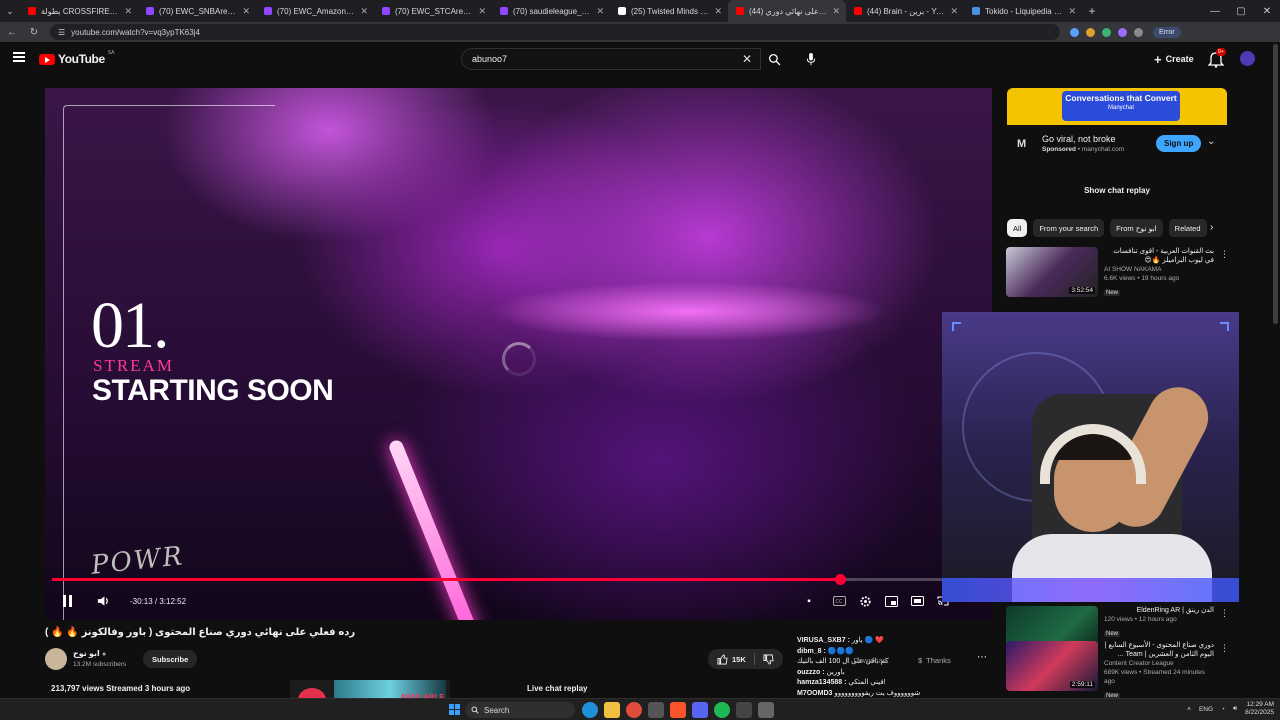  What do you see at coordinates (103, 601) in the screenshot?
I see `volume-button` at bounding box center [103, 601].